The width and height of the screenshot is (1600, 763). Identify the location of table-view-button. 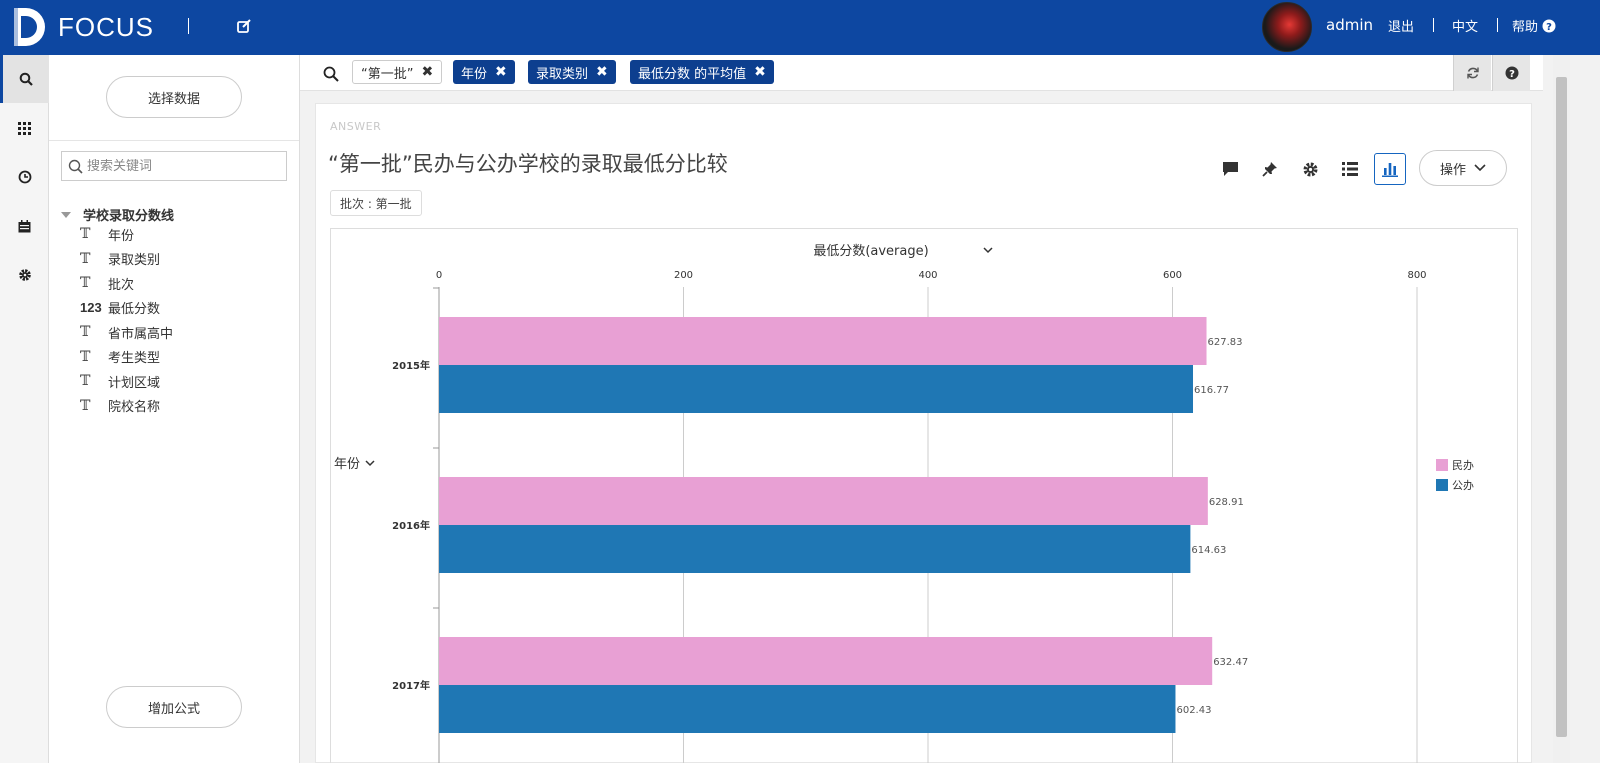
(1350, 169).